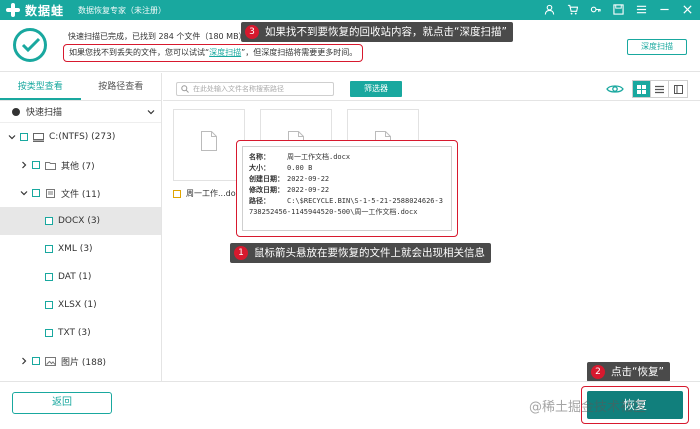 The width and height of the screenshot is (700, 429). Describe the element at coordinates (209, 141) in the screenshot. I see `document-icon` at that location.